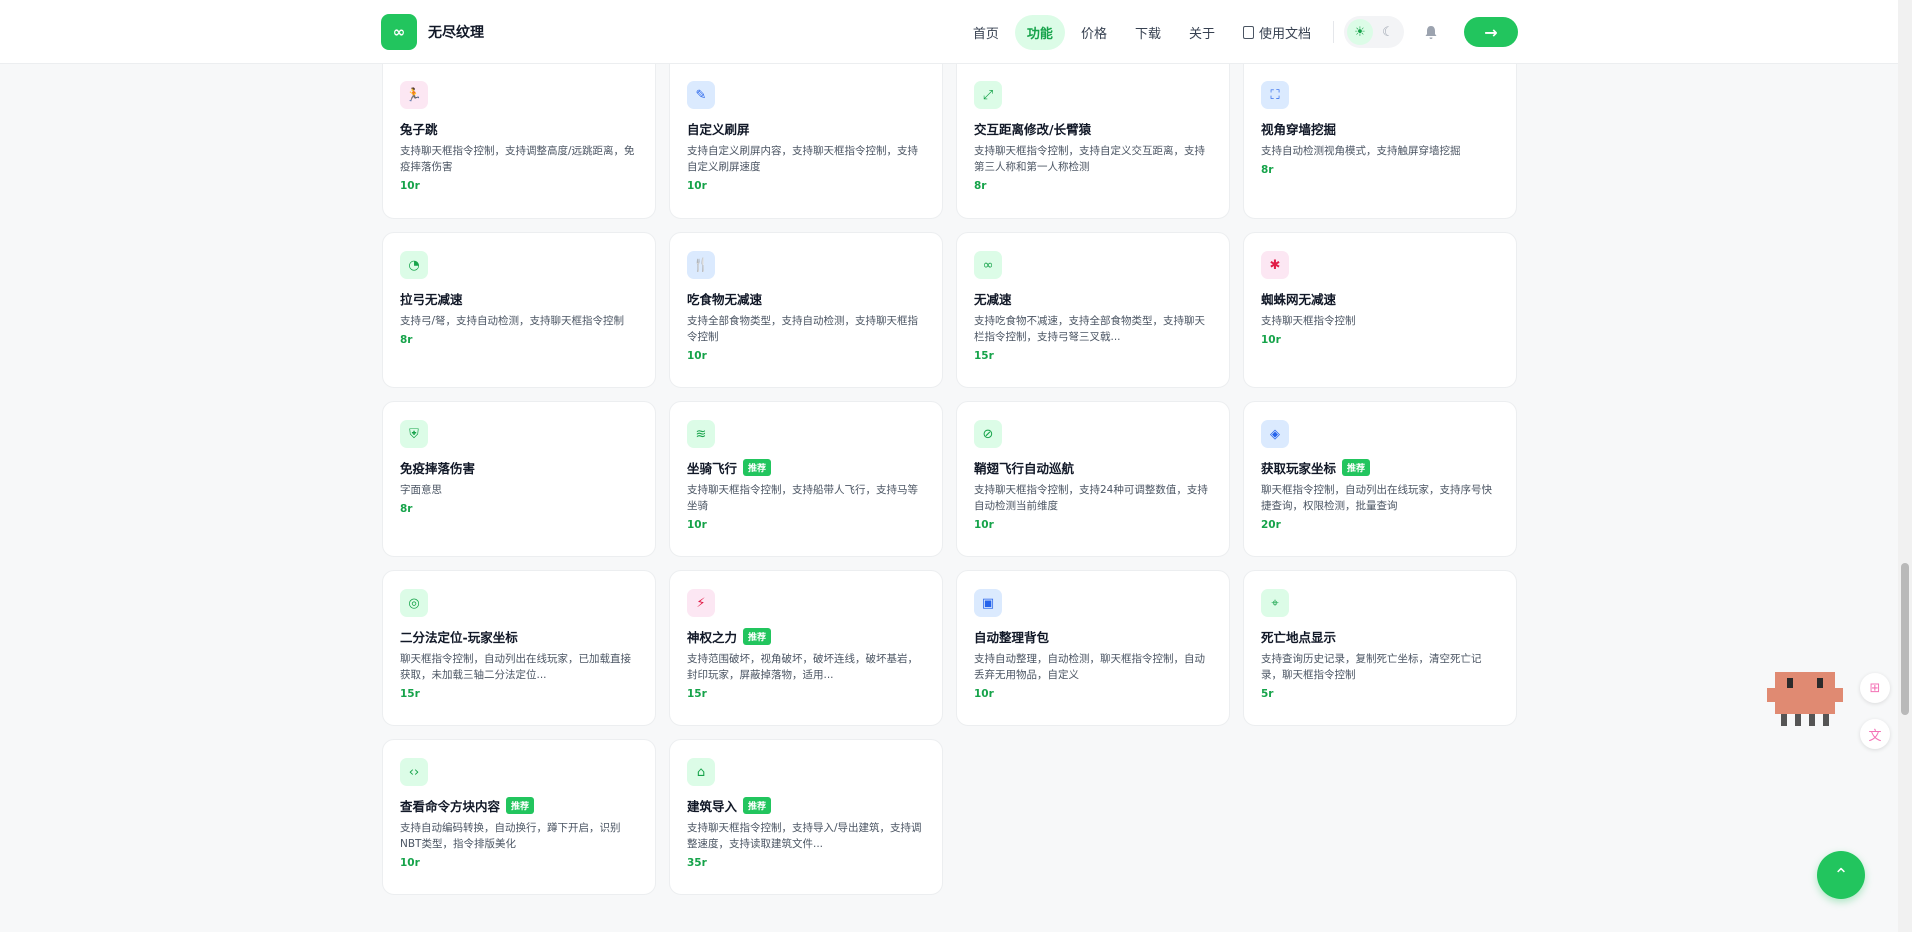  I want to click on nav-item-pricing: 价格, so click(1094, 32).